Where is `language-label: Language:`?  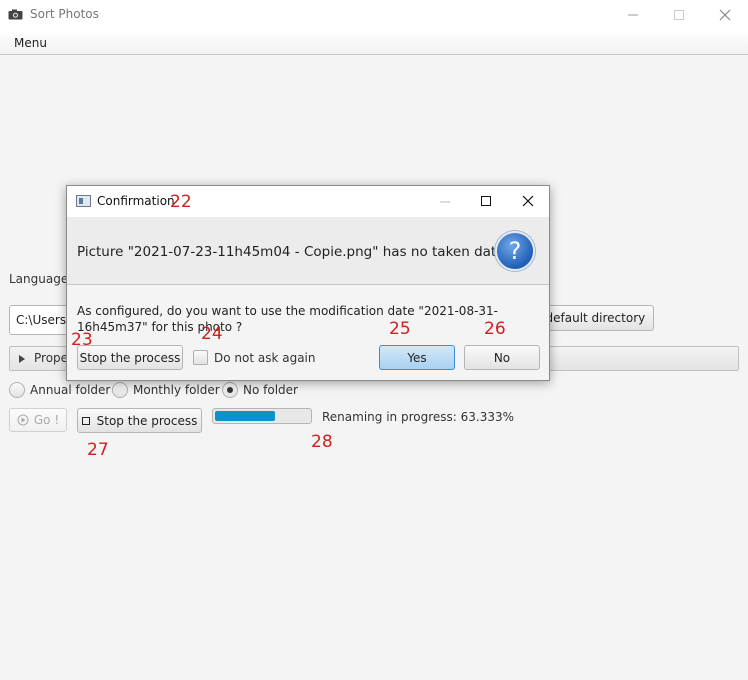 language-label: Language: is located at coordinates (41, 279).